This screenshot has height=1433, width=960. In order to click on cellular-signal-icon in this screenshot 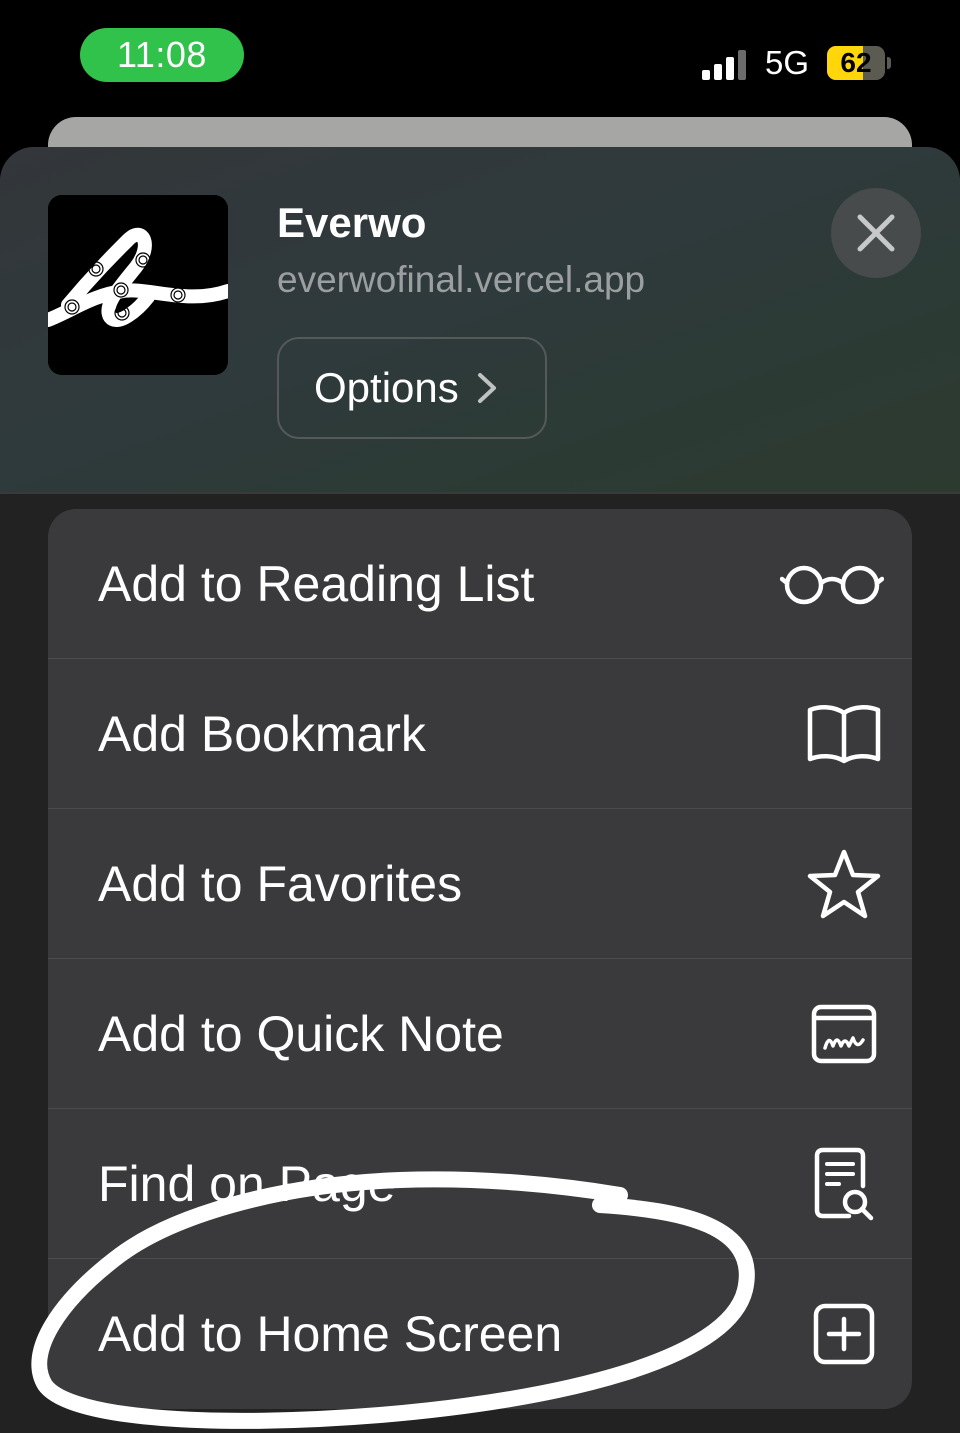, I will do `click(724, 65)`.